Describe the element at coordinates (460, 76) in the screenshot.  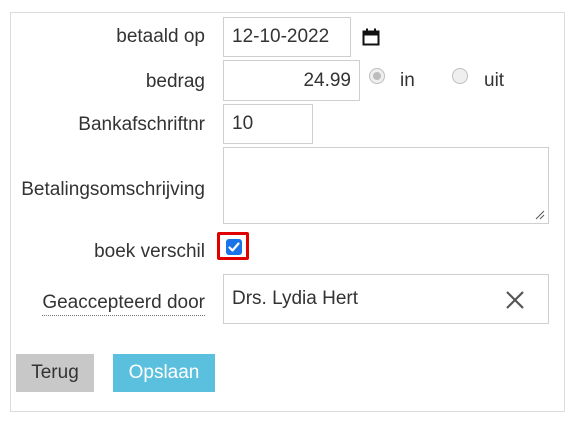
I see `direction-out-radio` at that location.